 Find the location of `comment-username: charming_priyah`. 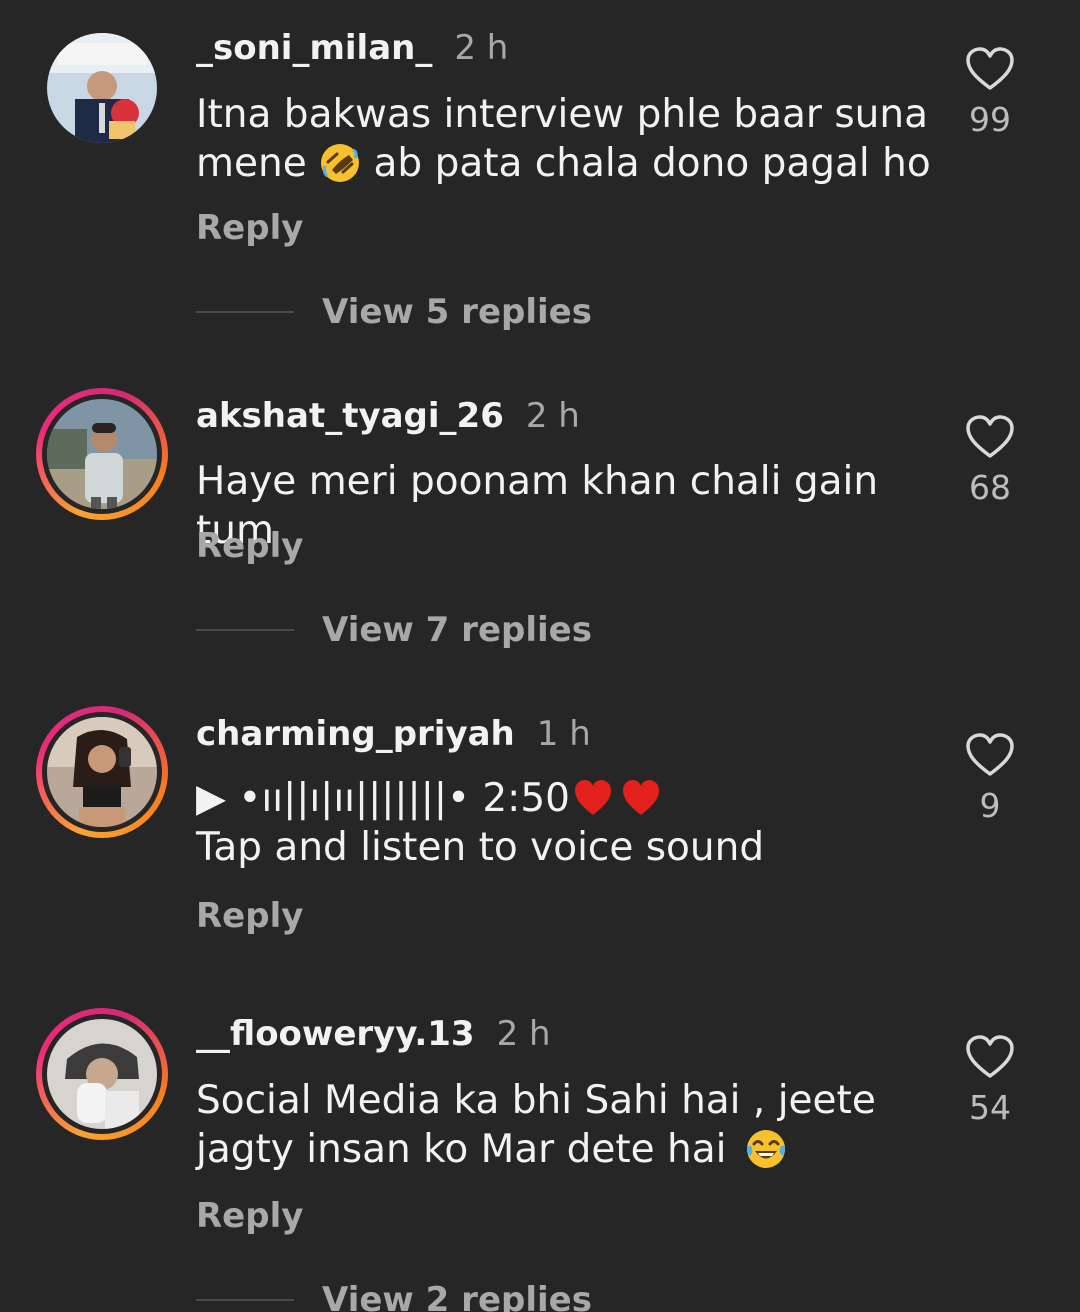

comment-username: charming_priyah is located at coordinates (355, 734).